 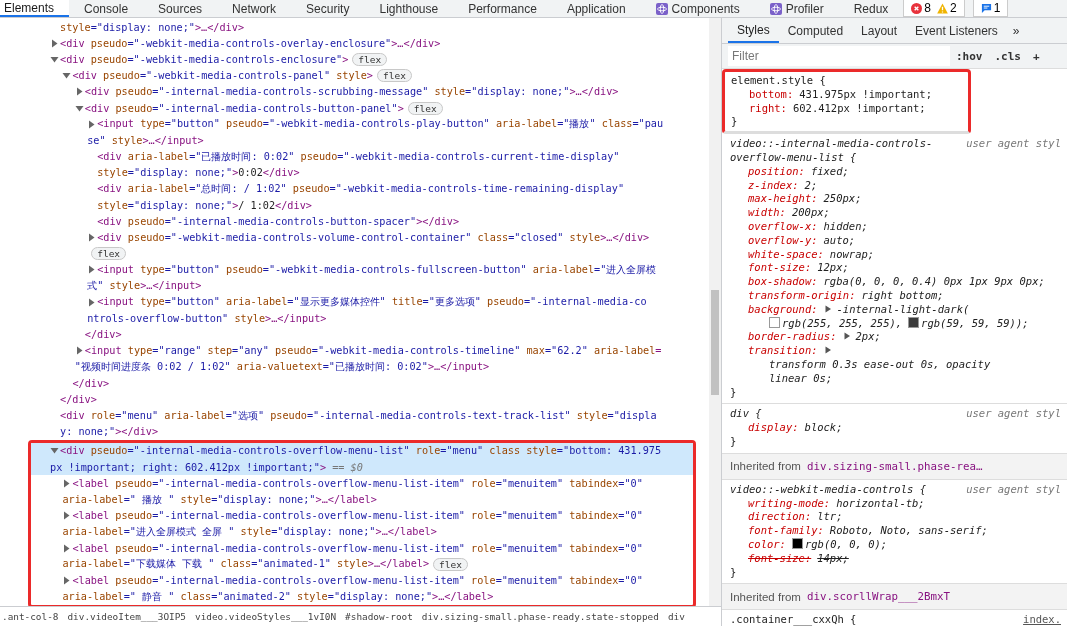 What do you see at coordinates (802, 294) in the screenshot?
I see `property-name: transform-origin:` at bounding box center [802, 294].